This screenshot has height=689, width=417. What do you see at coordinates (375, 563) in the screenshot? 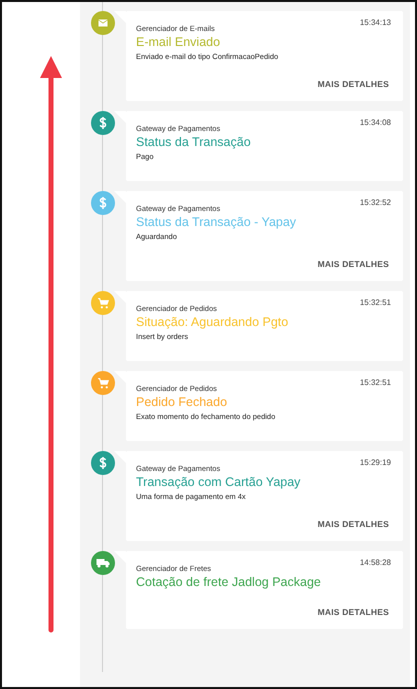
I see `event-time: 14:58:28` at bounding box center [375, 563].